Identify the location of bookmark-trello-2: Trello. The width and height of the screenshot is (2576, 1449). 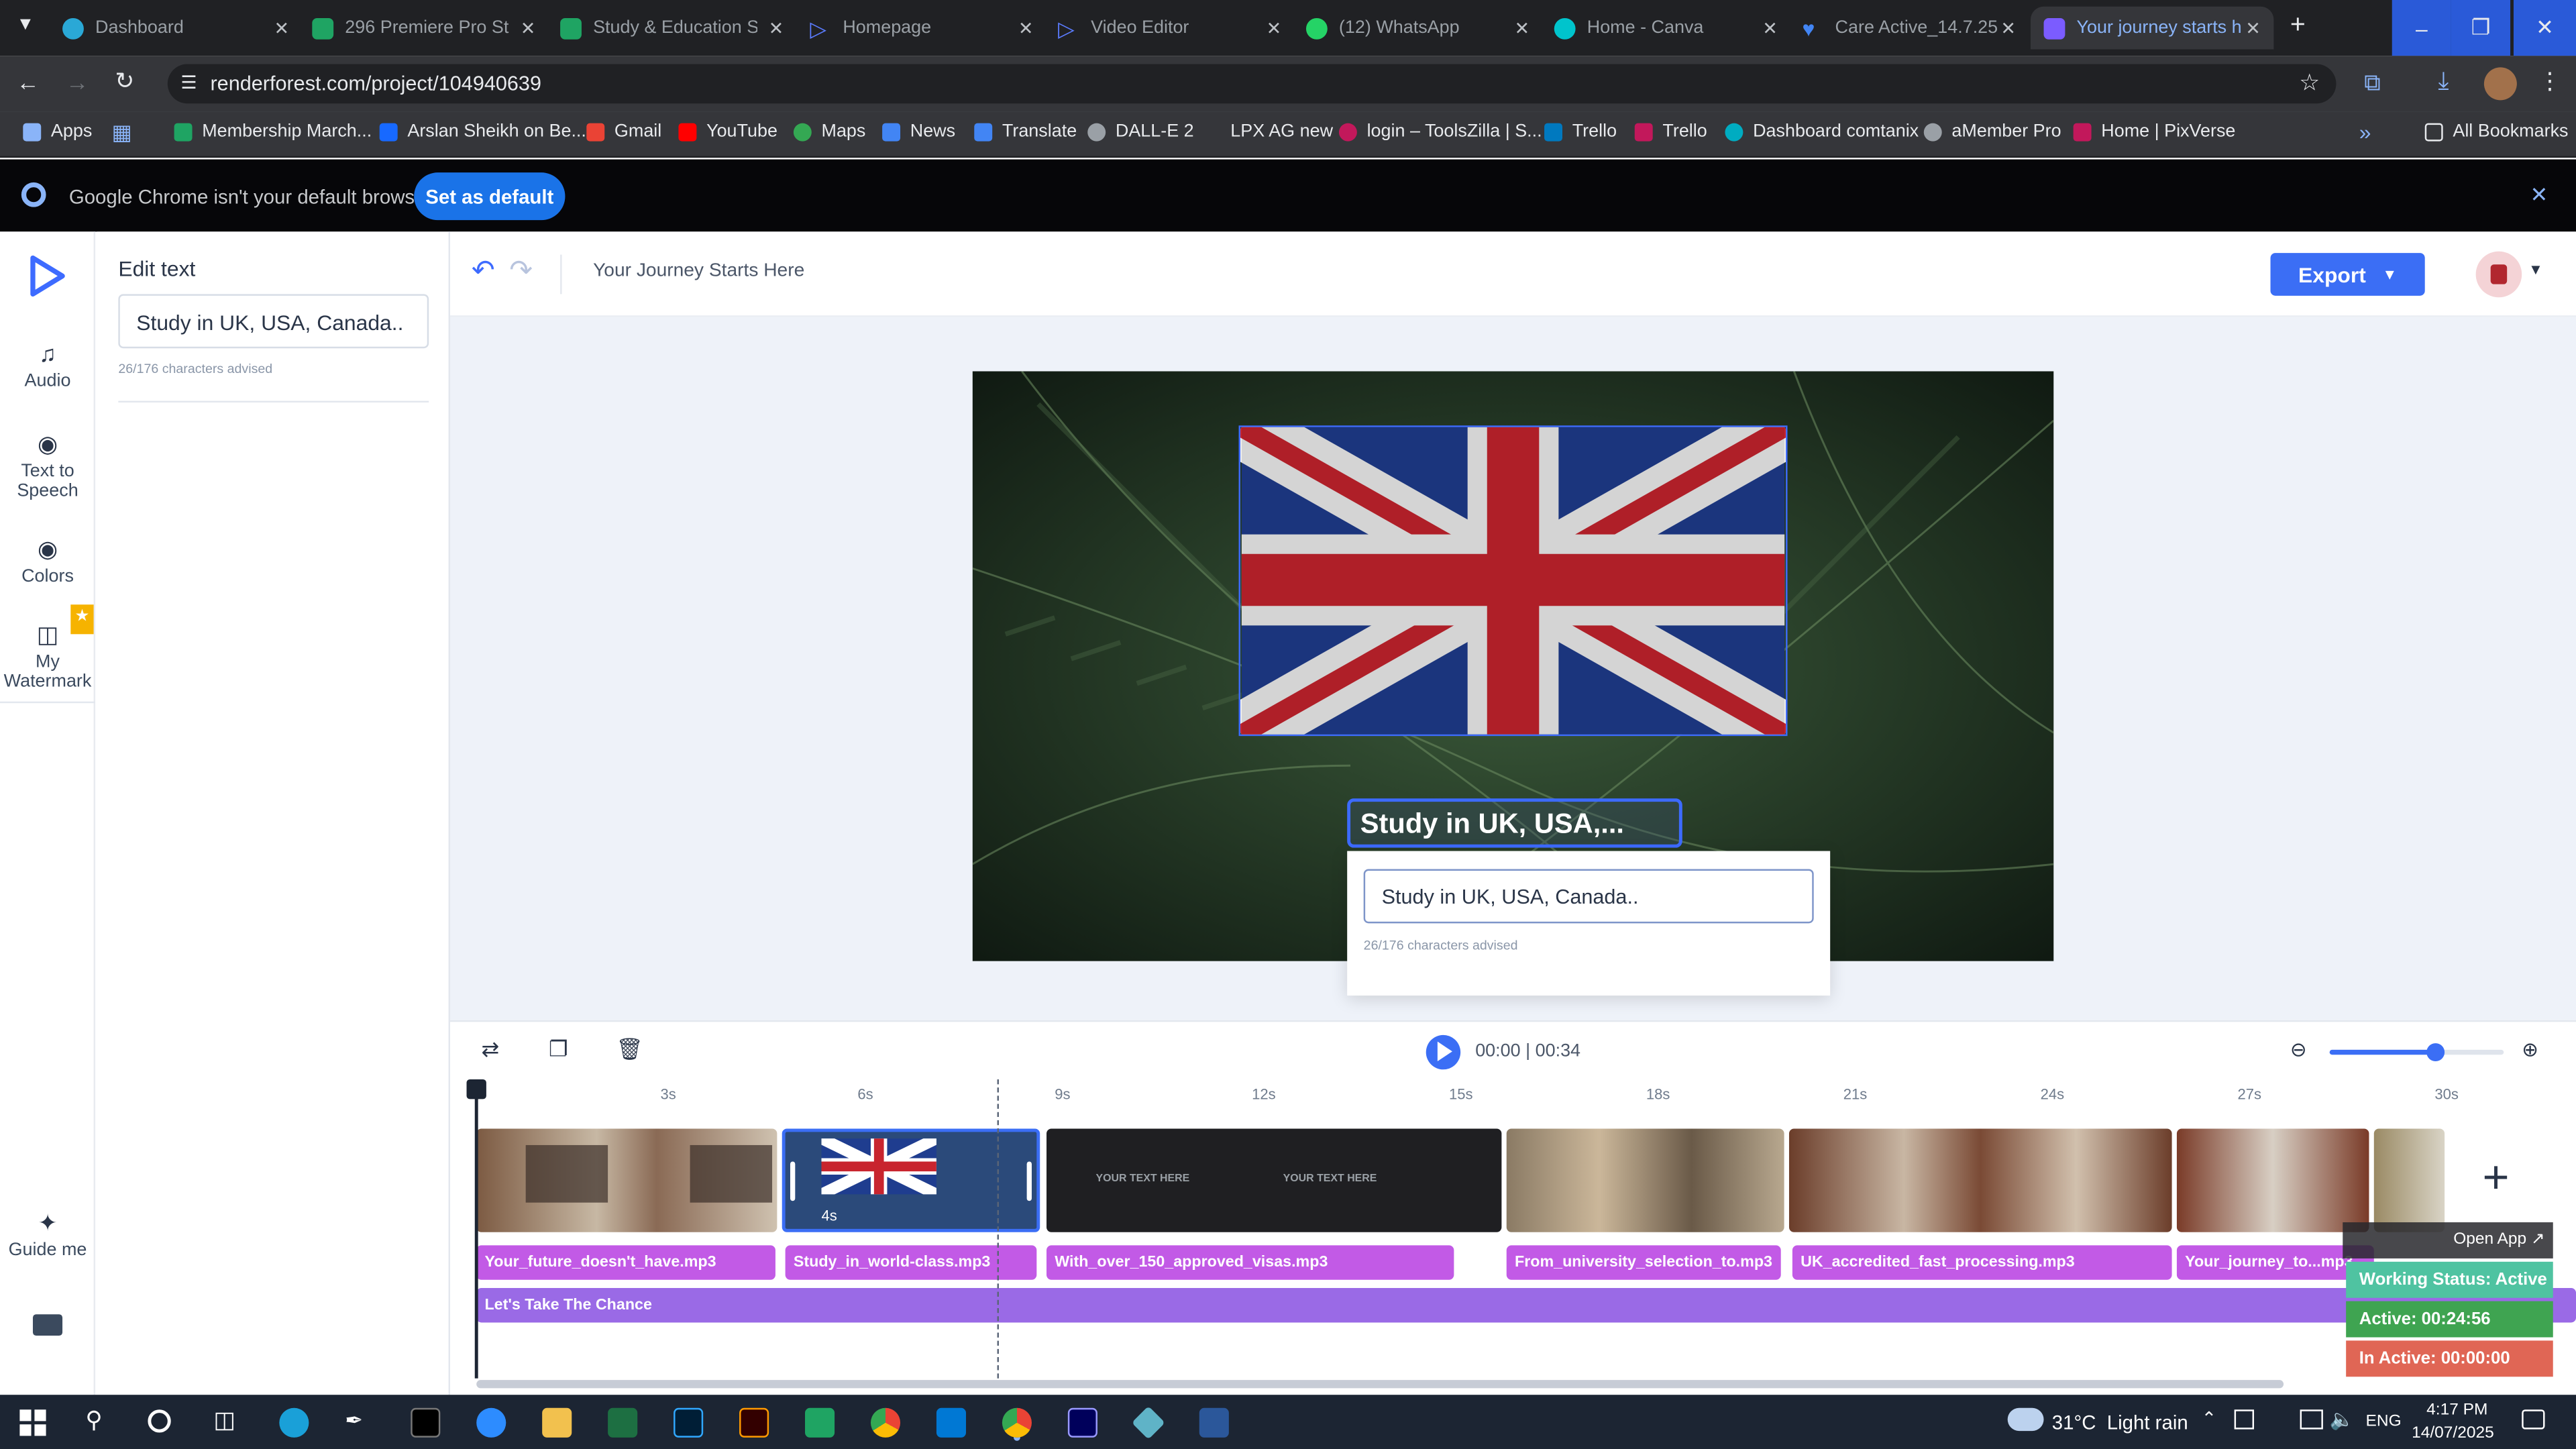
(1670, 131).